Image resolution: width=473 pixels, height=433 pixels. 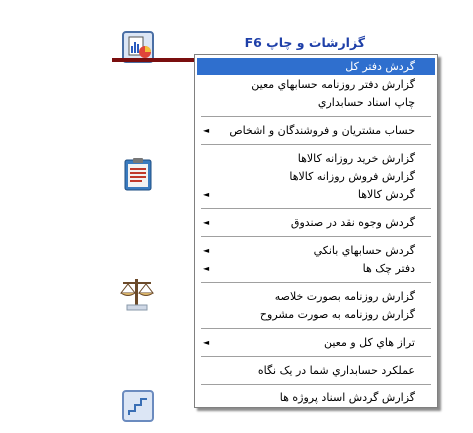 I want to click on menu-item-label: حساب مشتريان و فروشندگان و اشخاص, so click(x=322, y=130).